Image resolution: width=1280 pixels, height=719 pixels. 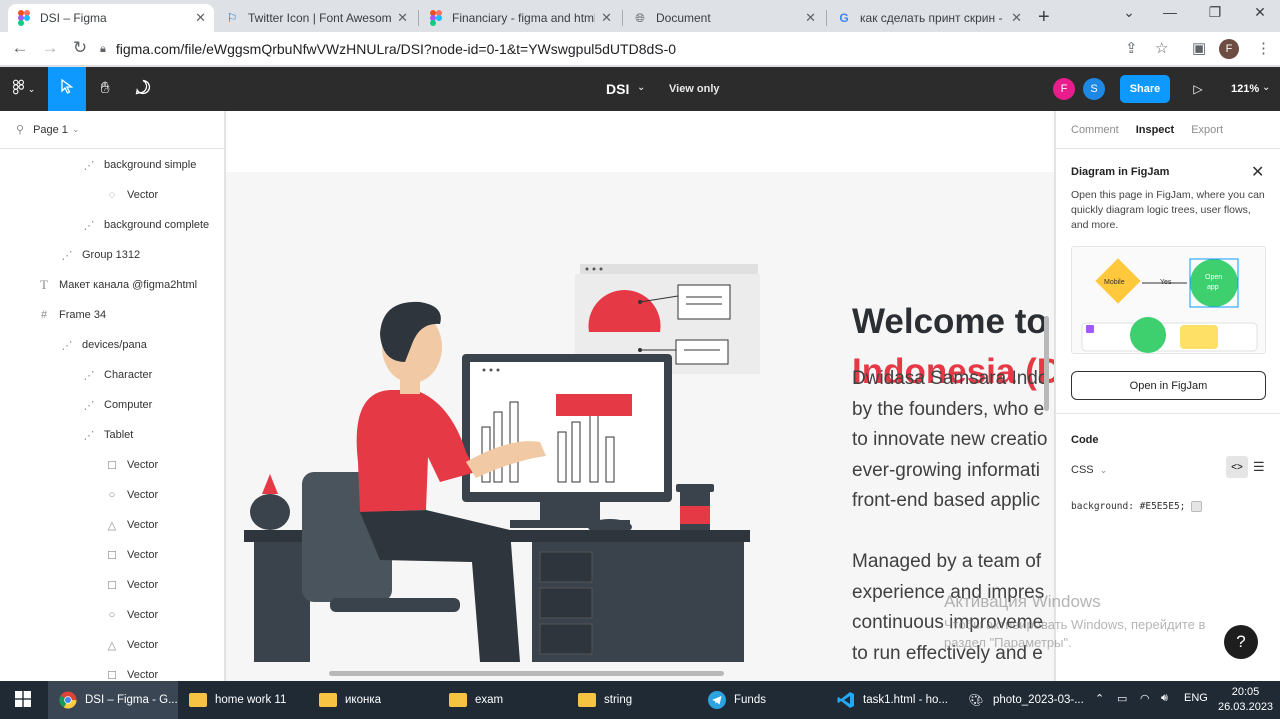 I want to click on profile-avatar: F, so click(x=1229, y=49).